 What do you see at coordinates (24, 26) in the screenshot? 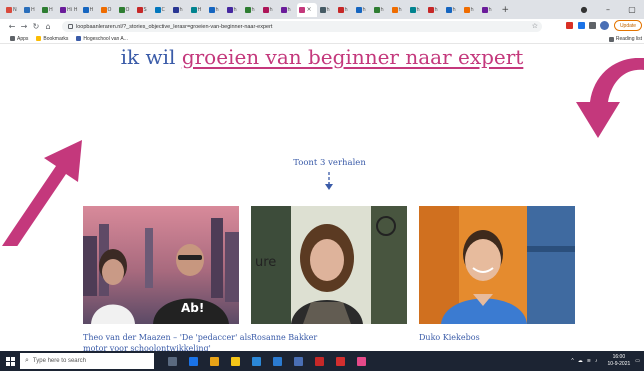
I see `forward-icon: →` at bounding box center [24, 26].